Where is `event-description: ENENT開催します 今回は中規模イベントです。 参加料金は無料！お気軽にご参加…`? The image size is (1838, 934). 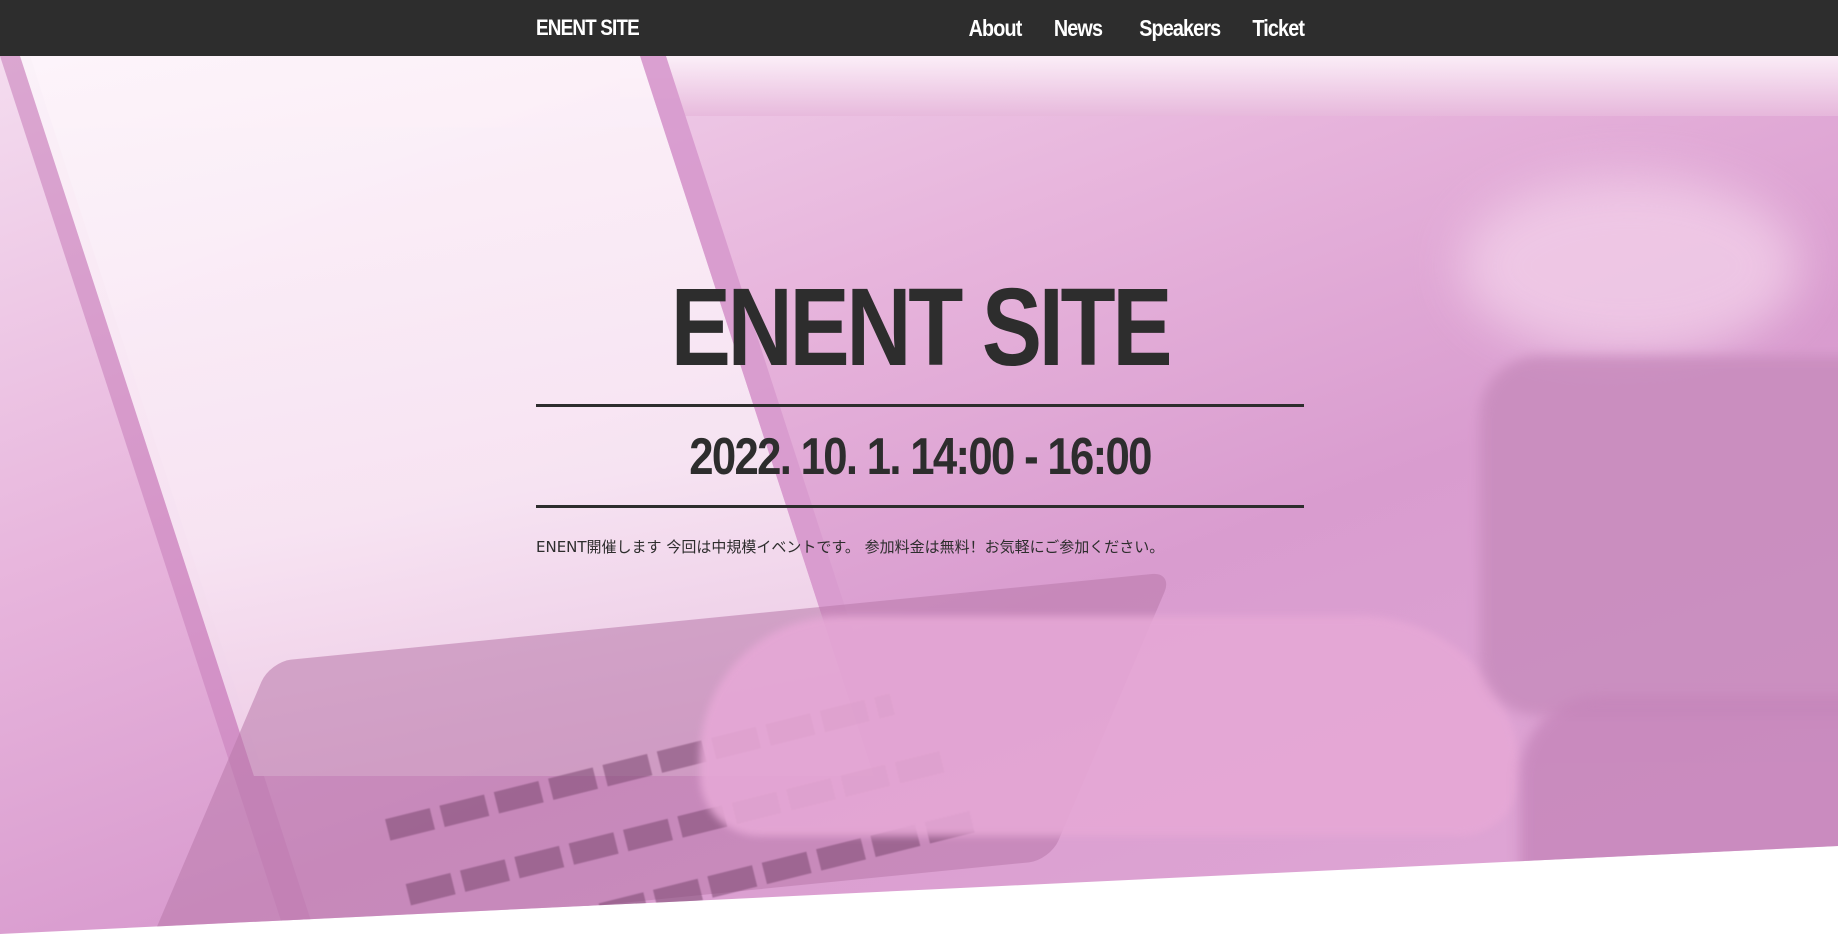
event-description: ENENT開催します 今回は中規模イベントです。 参加料金は無料！お気軽にご参加… is located at coordinates (850, 547).